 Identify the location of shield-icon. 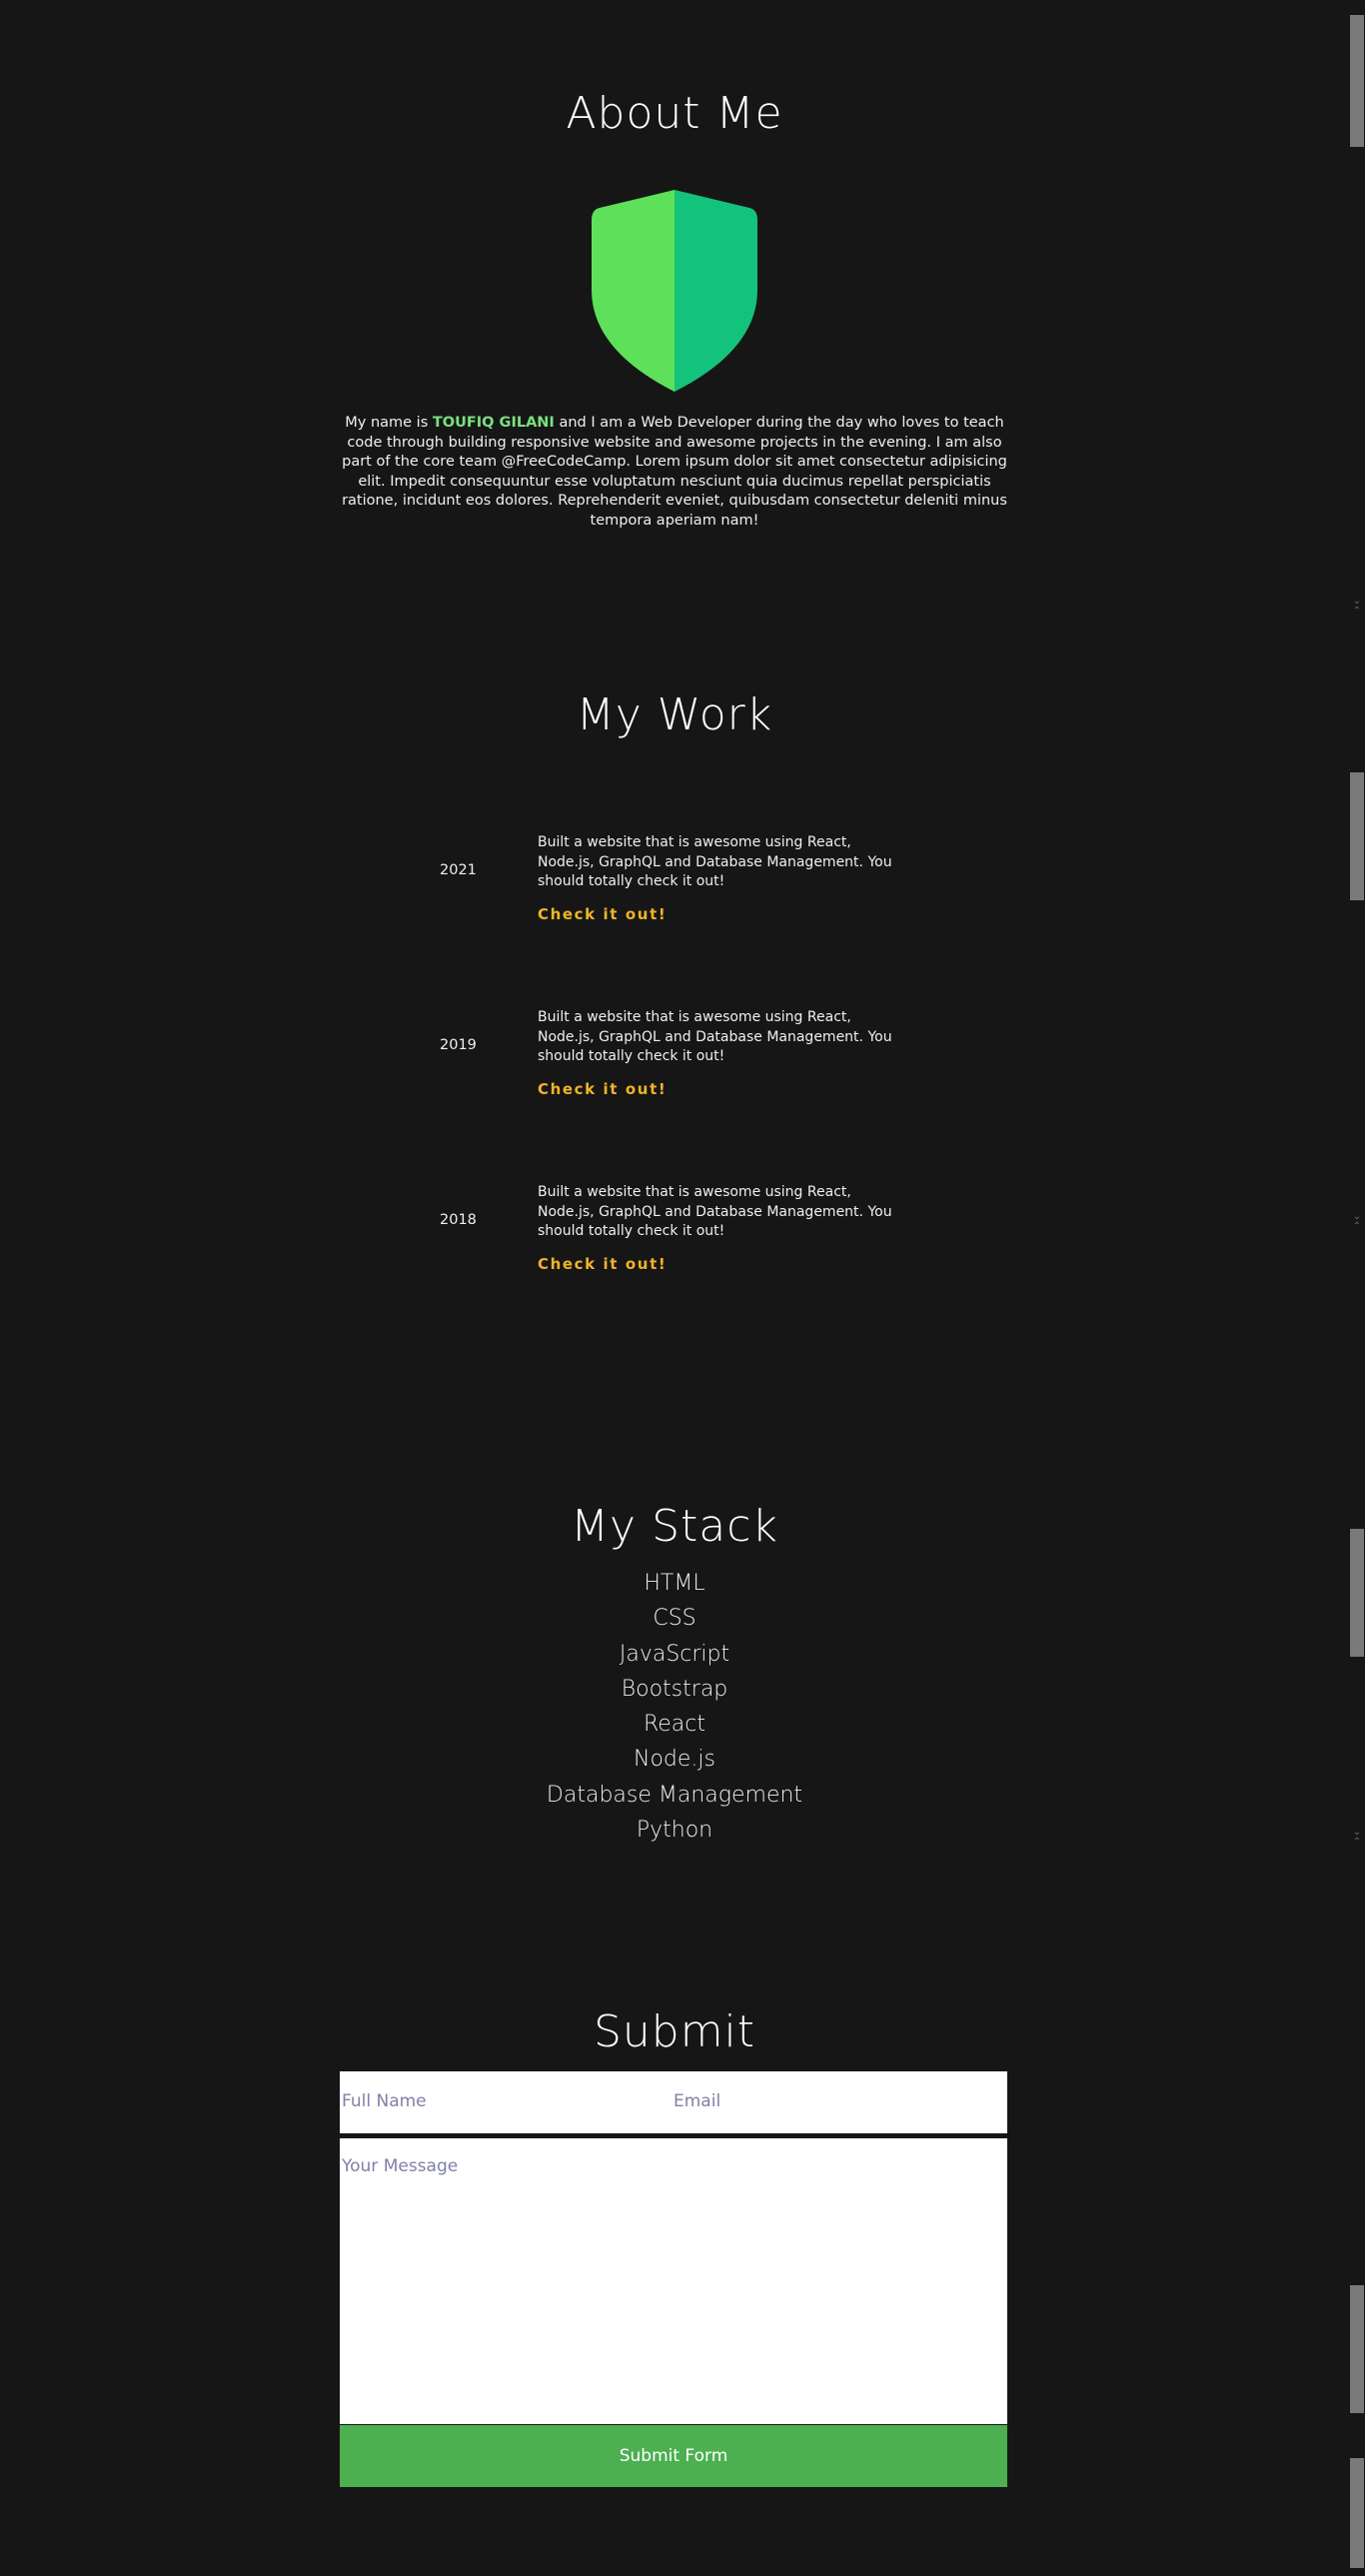
(674, 291).